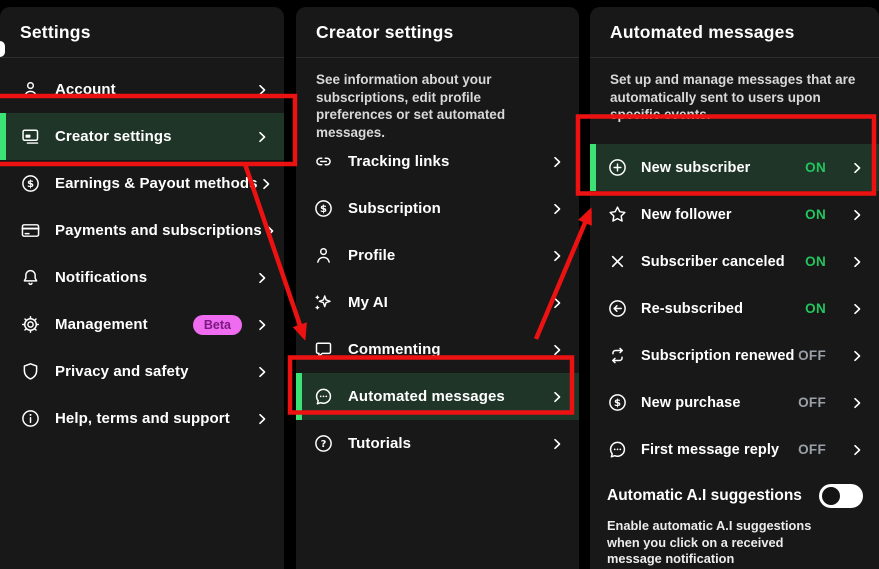 This screenshot has height=569, width=879. Describe the element at coordinates (323, 302) in the screenshot. I see `sparkles-icon` at that location.